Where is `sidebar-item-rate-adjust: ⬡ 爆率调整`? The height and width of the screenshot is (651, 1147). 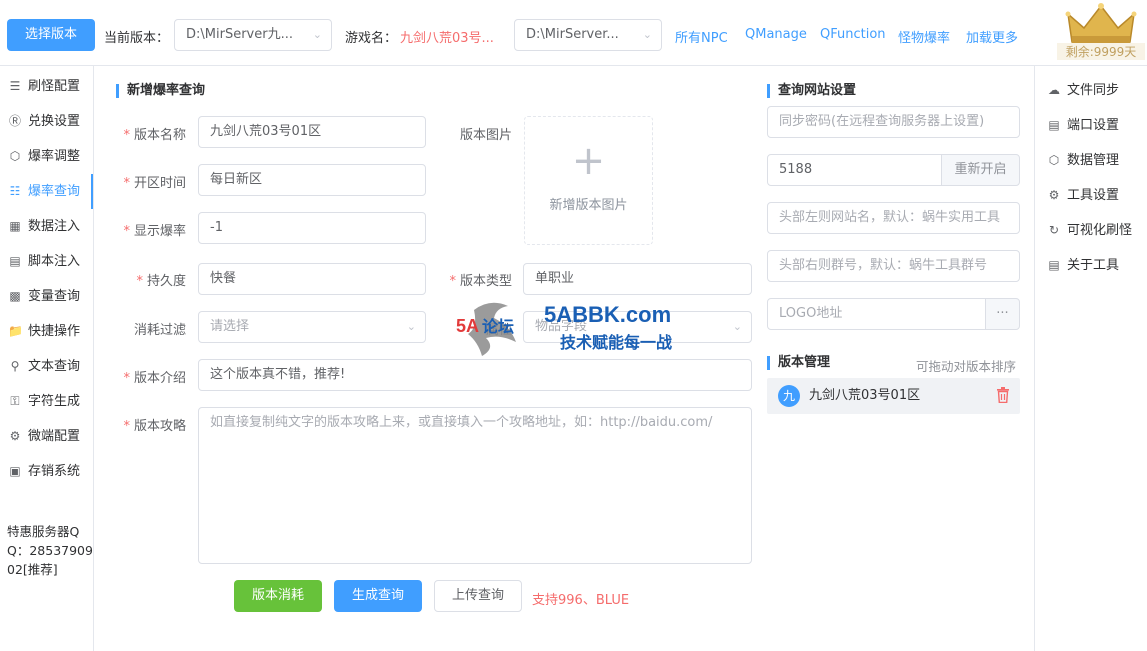
sidebar-item-rate-adjust: ⬡ 爆率调整 is located at coordinates (46, 156).